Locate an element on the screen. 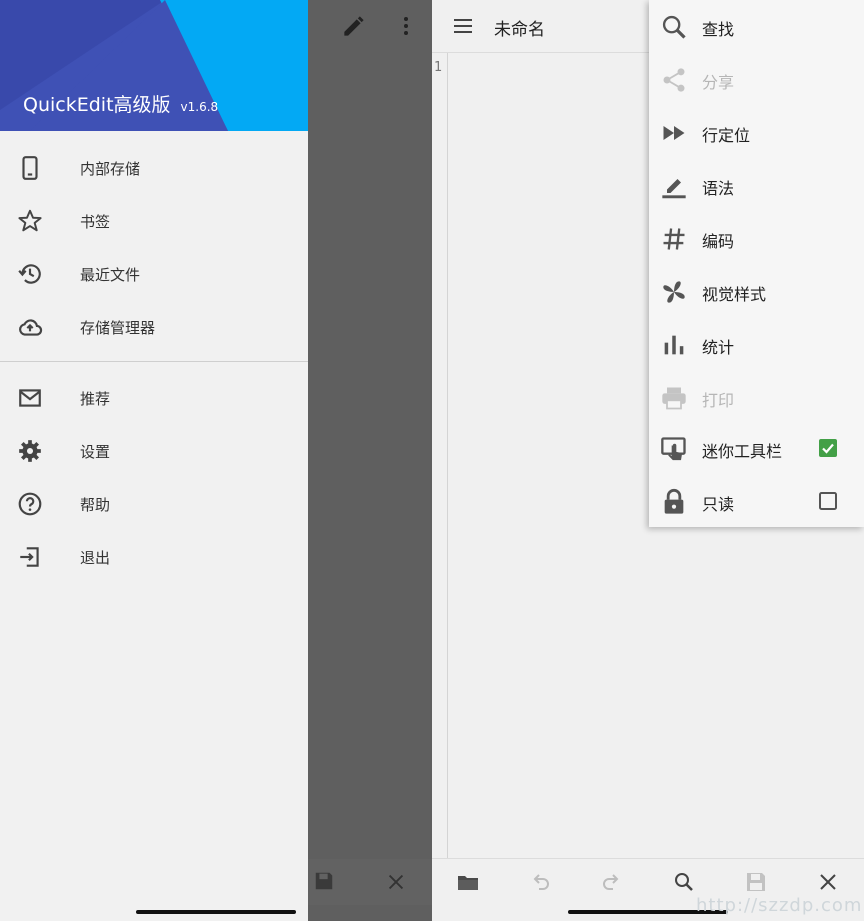 This screenshot has width=864, height=921. drawer-item-storage-manager: 存储管理器 is located at coordinates (154, 326).